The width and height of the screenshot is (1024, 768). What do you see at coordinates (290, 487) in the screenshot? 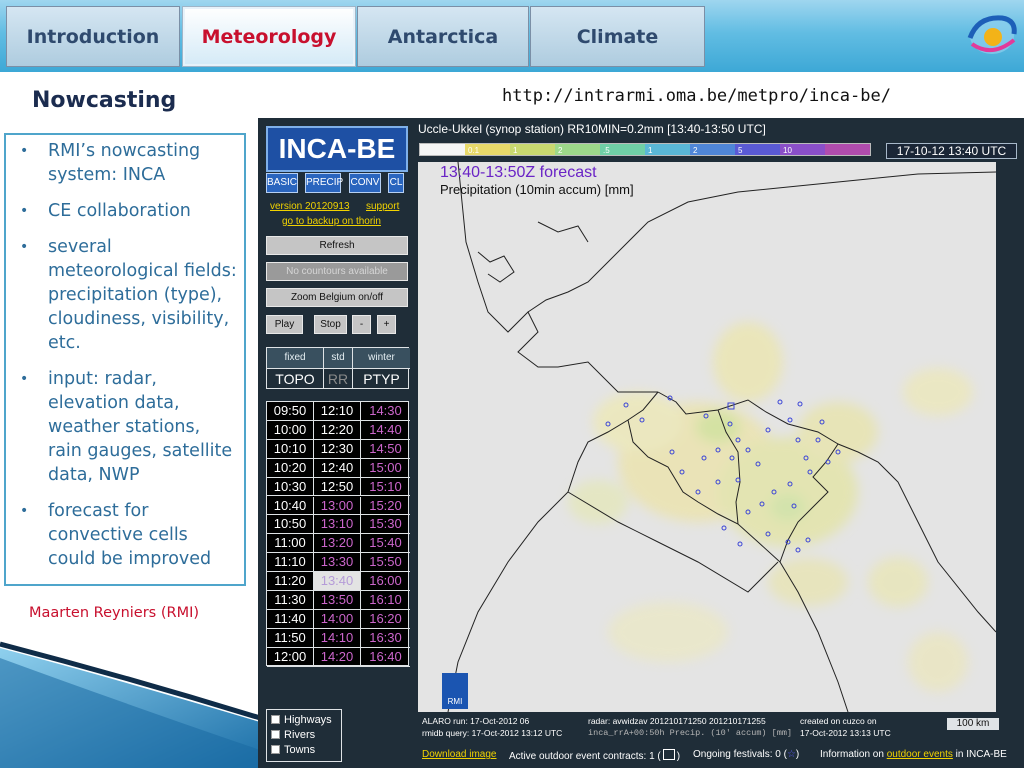
I see `time-cell: 10:30` at bounding box center [290, 487].